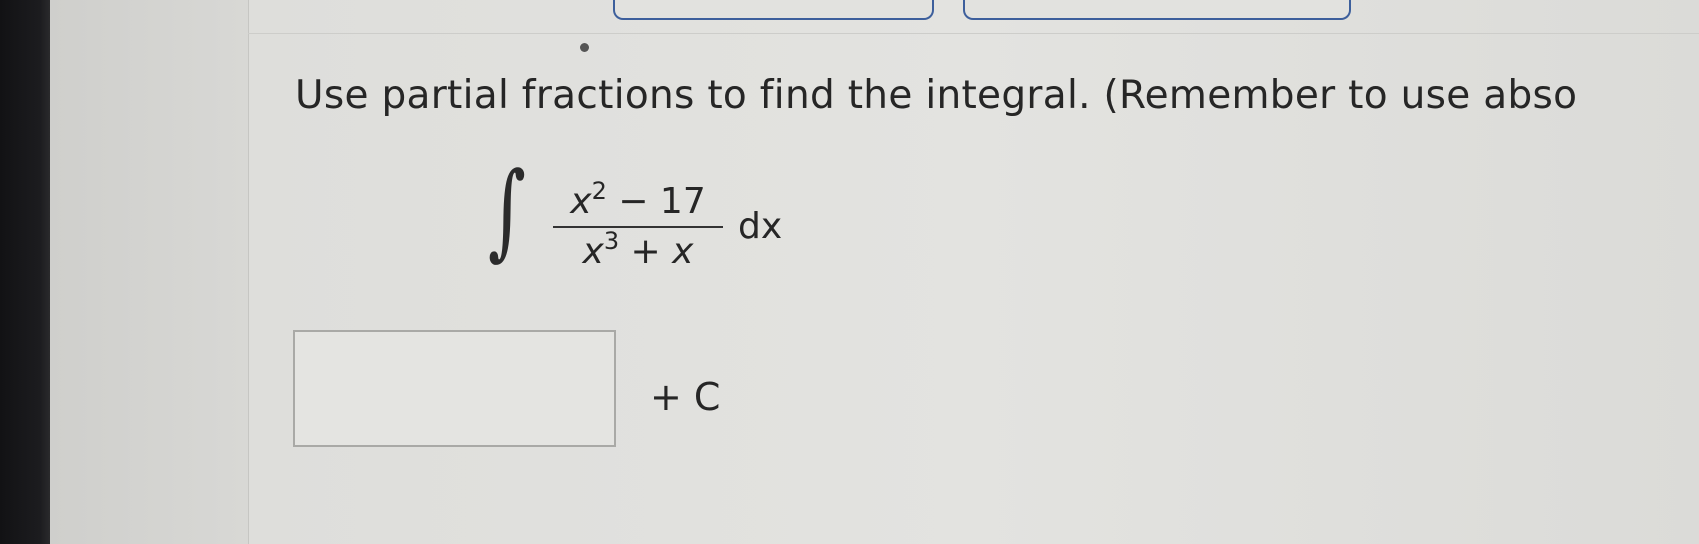  Describe the element at coordinates (454, 388) in the screenshot. I see `answer-input` at that location.